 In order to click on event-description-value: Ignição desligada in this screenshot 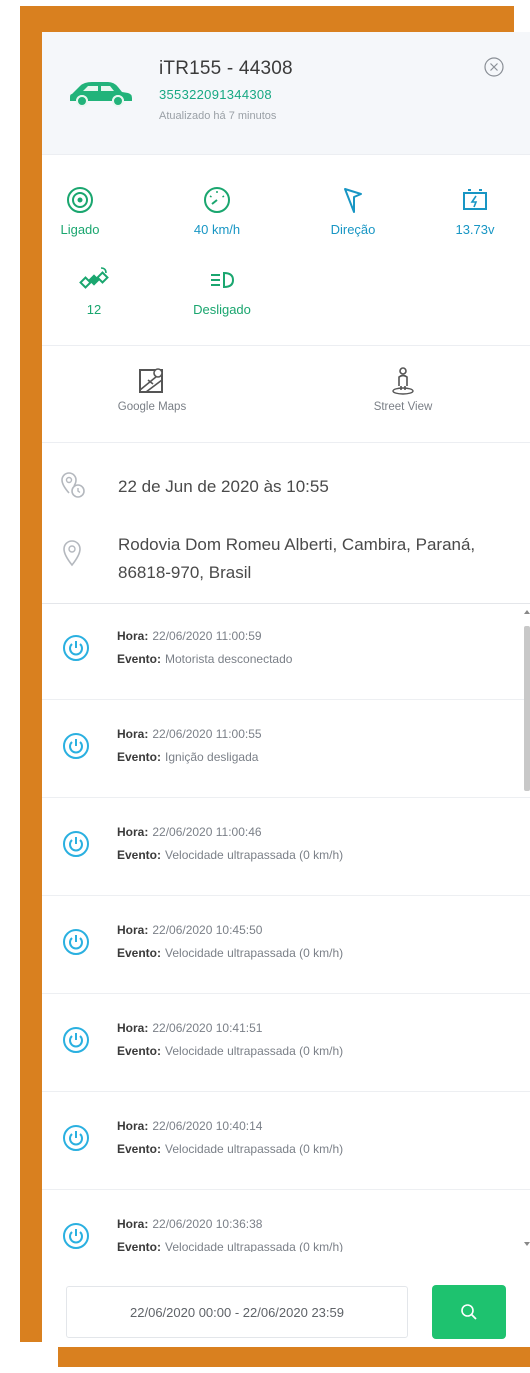, I will do `click(212, 757)`.